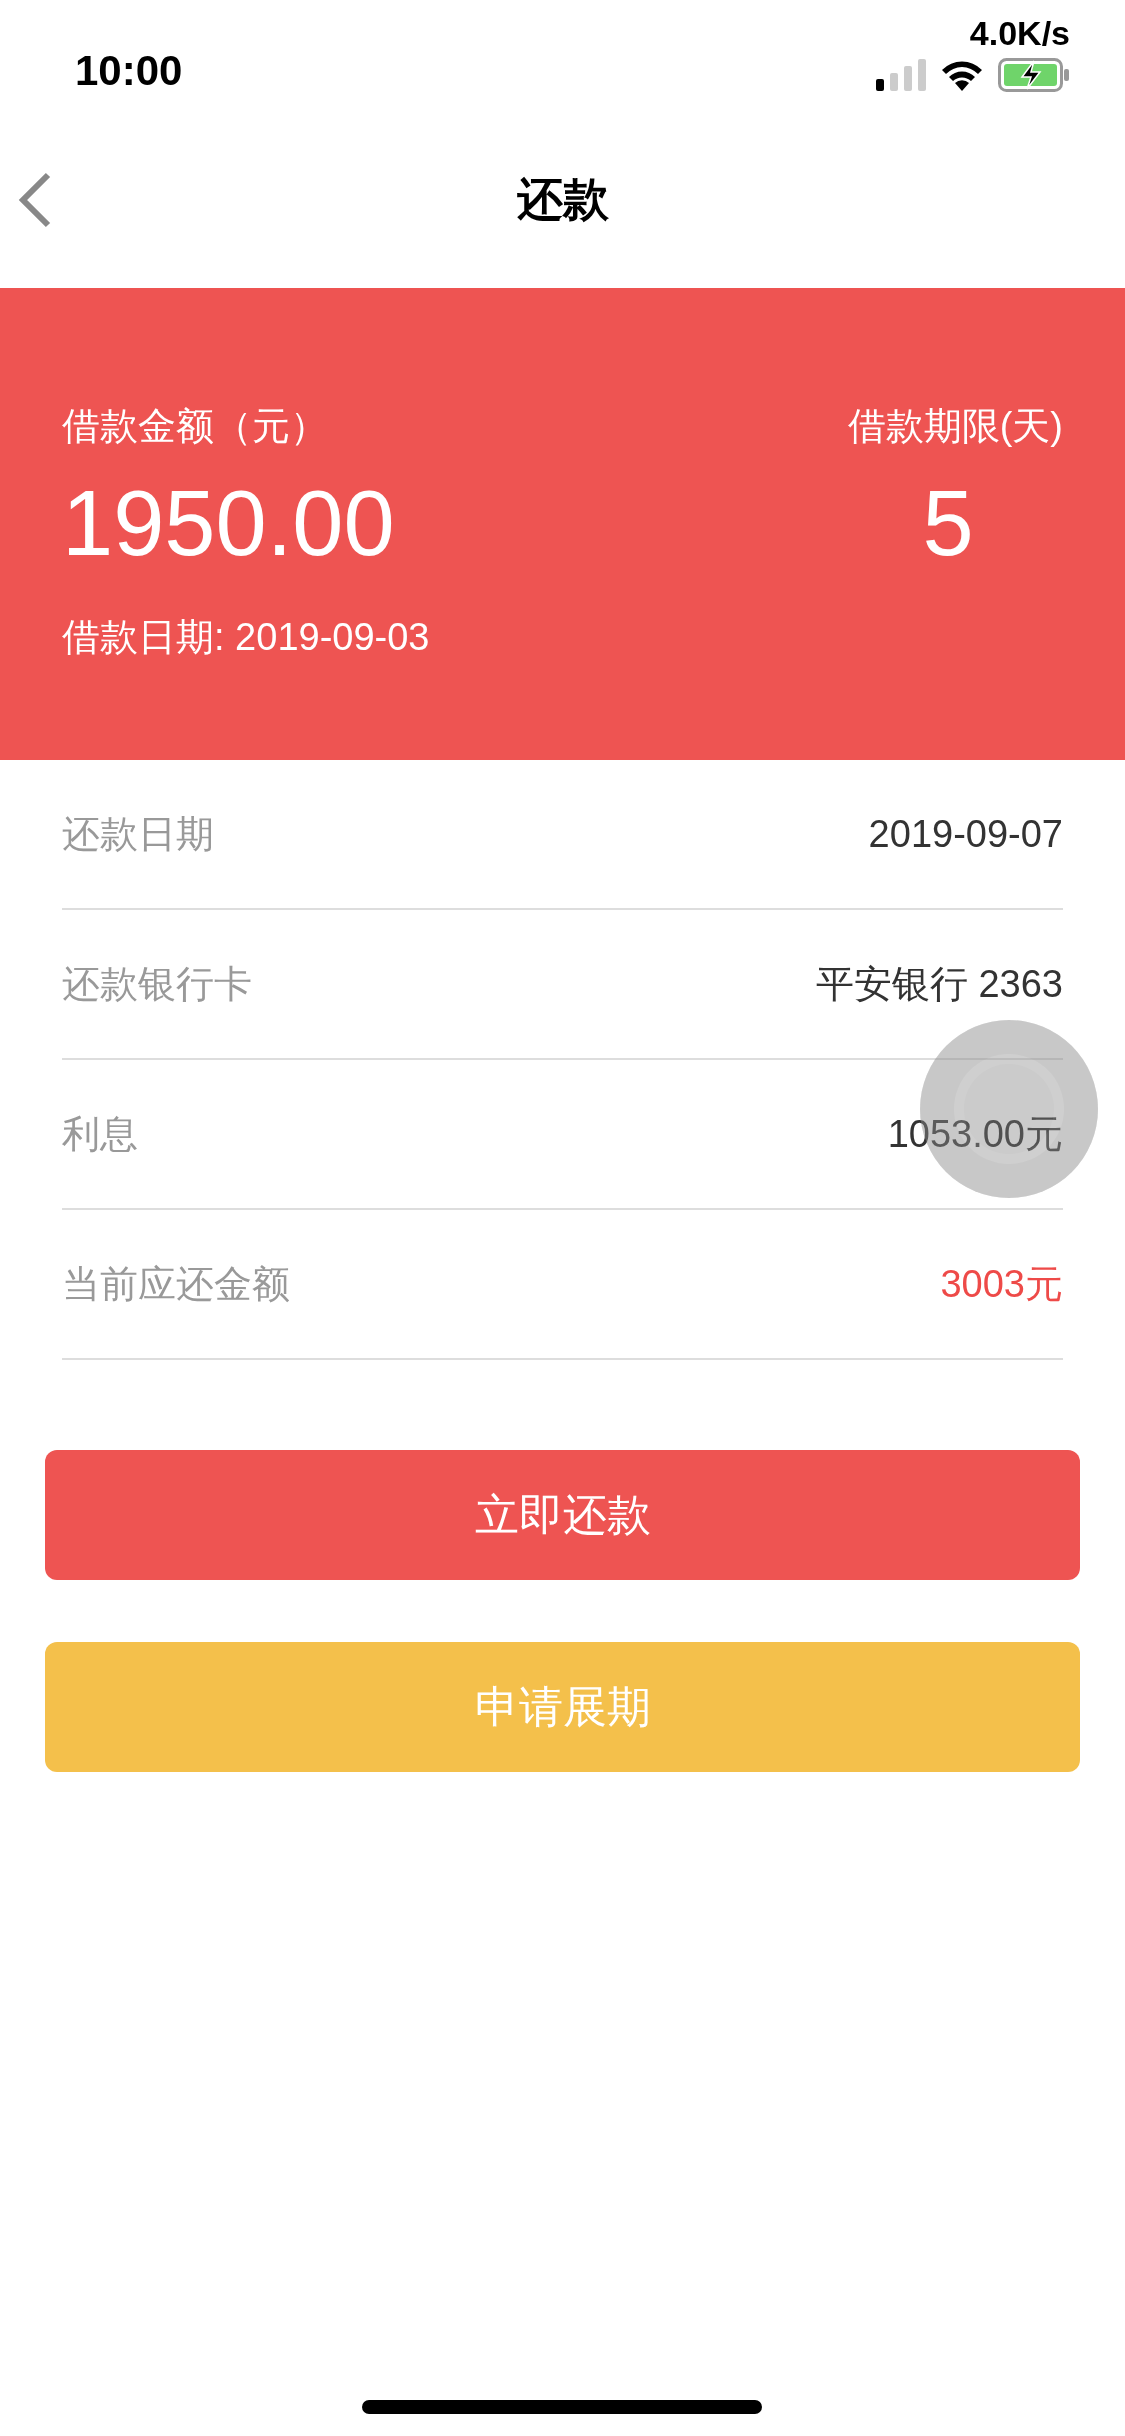 The height and width of the screenshot is (2436, 1125). I want to click on row-value: 3003元, so click(1001, 1284).